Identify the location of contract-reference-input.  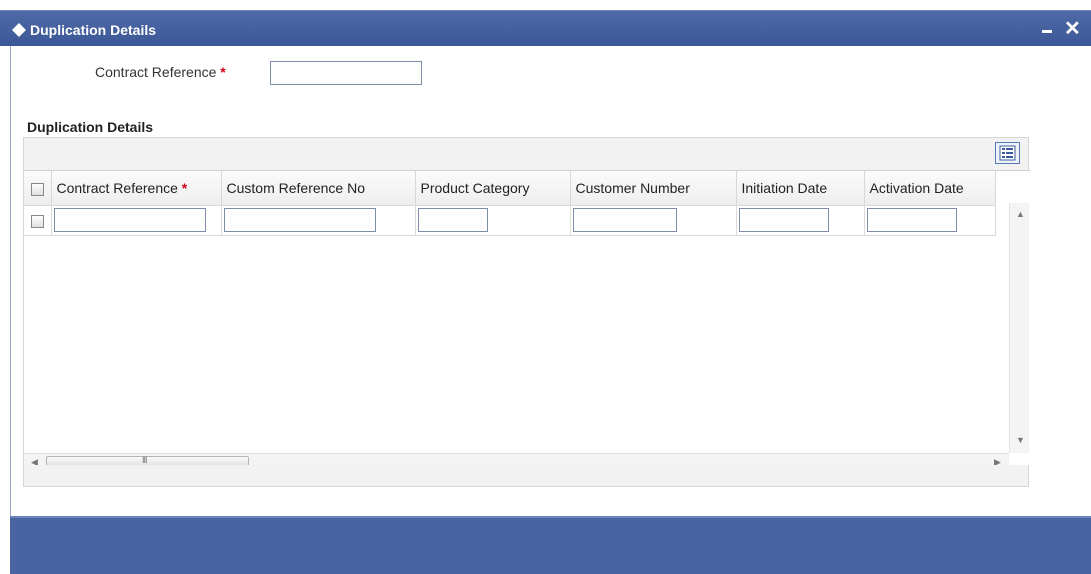
(346, 73).